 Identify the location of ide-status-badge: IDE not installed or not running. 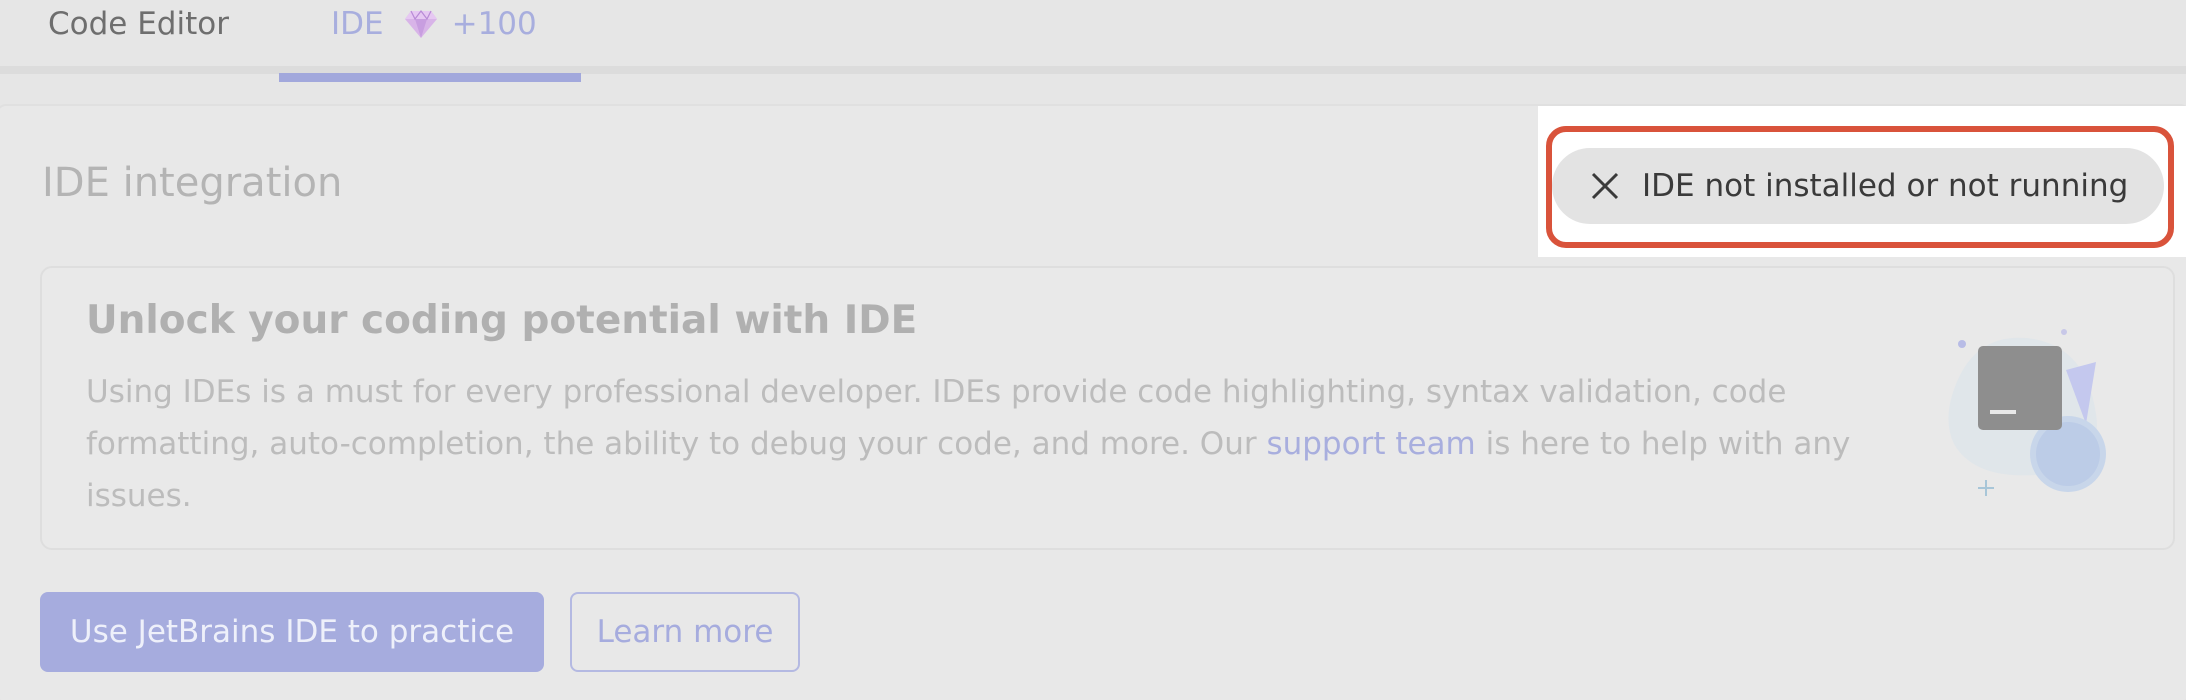
(1858, 186).